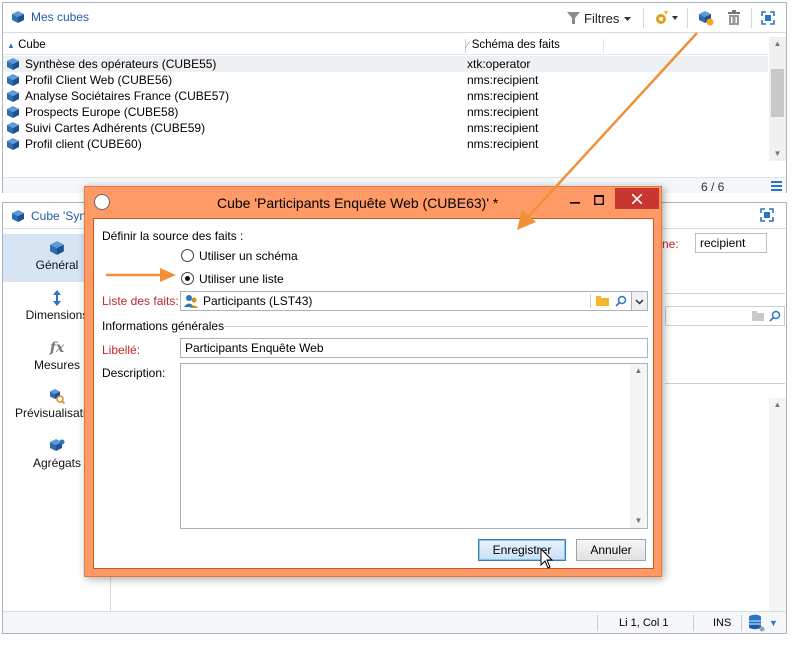  Describe the element at coordinates (713, 187) in the screenshot. I see `record-count: 6 / 6` at that location.